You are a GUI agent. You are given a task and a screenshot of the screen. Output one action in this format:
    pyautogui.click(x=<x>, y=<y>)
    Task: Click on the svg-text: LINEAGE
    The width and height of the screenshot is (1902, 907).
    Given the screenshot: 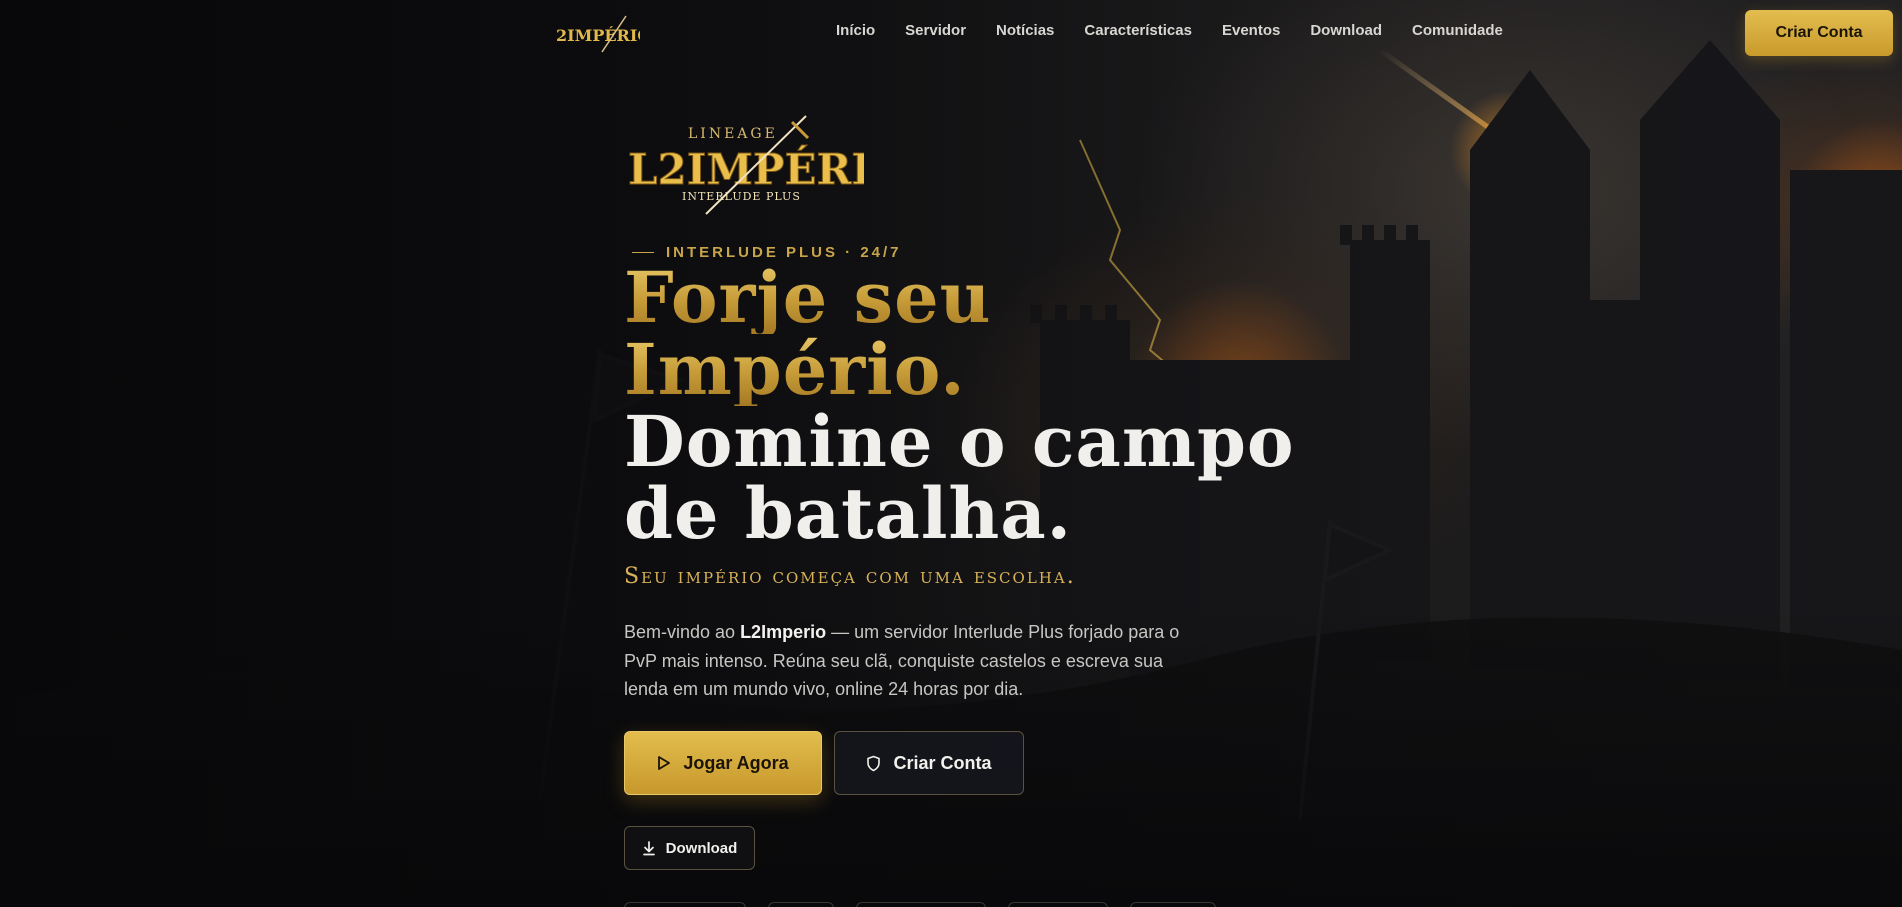 What is the action you would take?
    pyautogui.click(x=733, y=134)
    